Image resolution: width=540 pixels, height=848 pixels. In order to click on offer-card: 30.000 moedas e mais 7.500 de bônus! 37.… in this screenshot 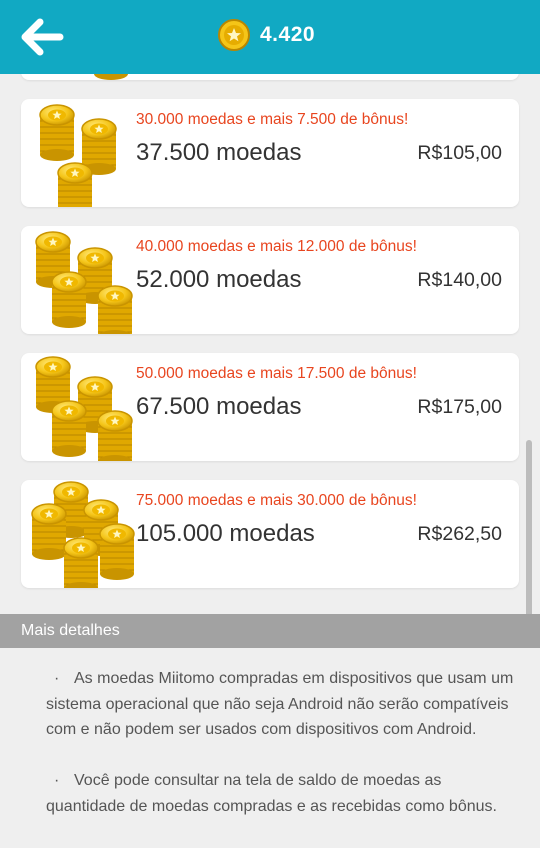, I will do `click(270, 153)`.